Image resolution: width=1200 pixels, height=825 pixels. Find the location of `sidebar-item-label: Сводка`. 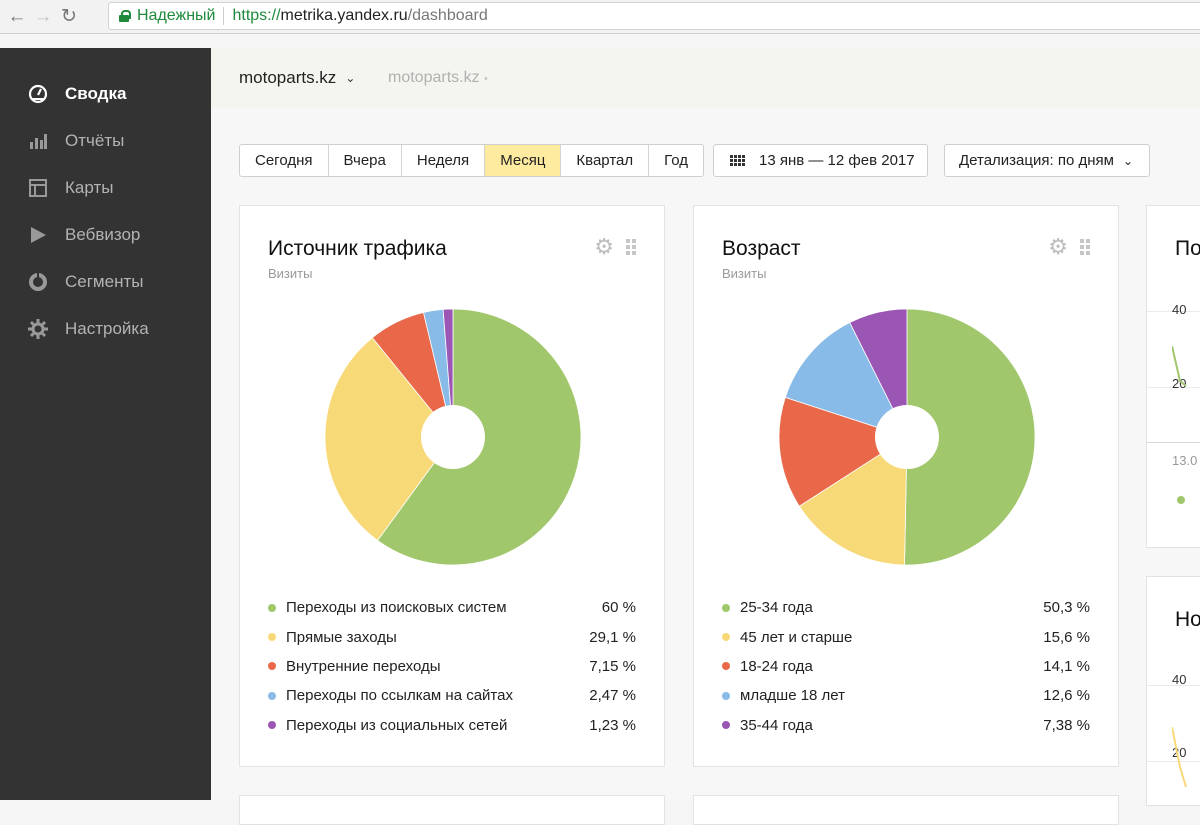

sidebar-item-label: Сводка is located at coordinates (96, 93).